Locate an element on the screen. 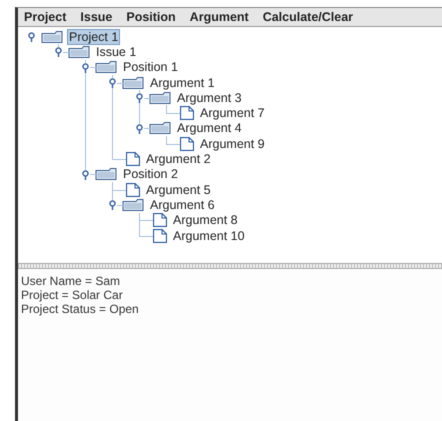  tree-node: Position 2 is located at coordinates (150, 174).